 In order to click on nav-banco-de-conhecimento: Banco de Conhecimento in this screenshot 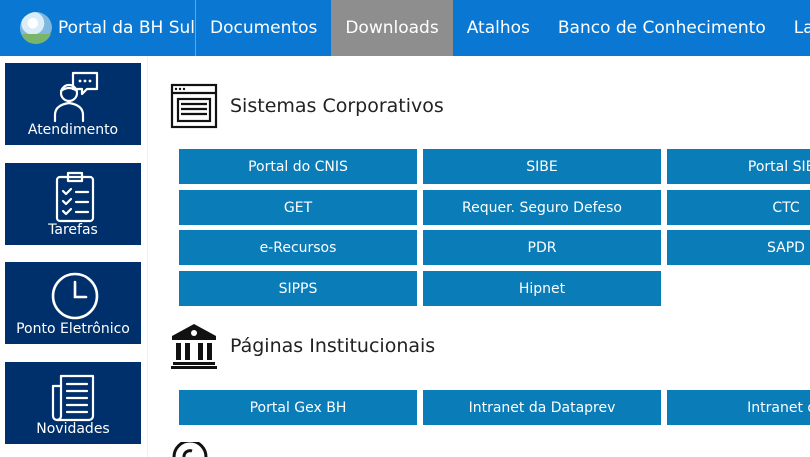, I will do `click(662, 28)`.